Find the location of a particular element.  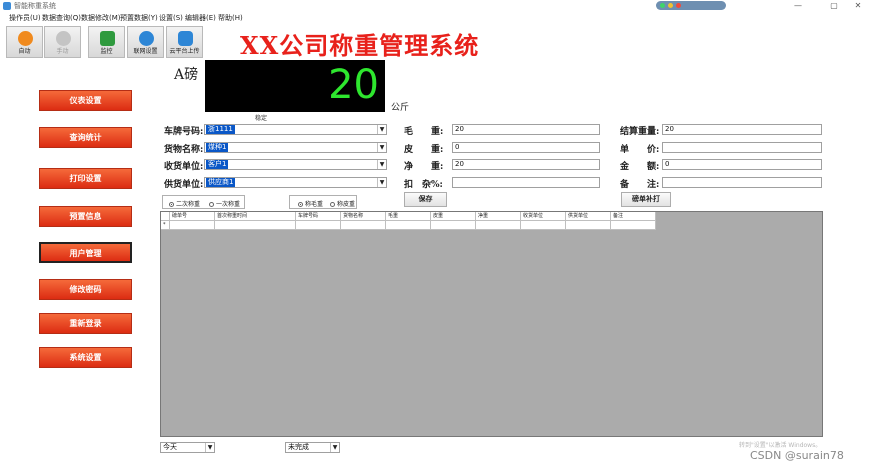

column-header: 收货单位 is located at coordinates (543, 216).